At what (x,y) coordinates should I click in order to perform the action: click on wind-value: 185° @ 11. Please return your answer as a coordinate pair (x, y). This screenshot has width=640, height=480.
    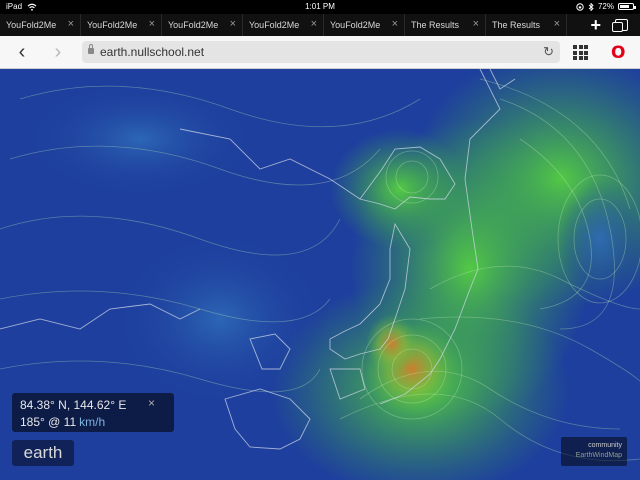
    Looking at the image, I should click on (48, 422).